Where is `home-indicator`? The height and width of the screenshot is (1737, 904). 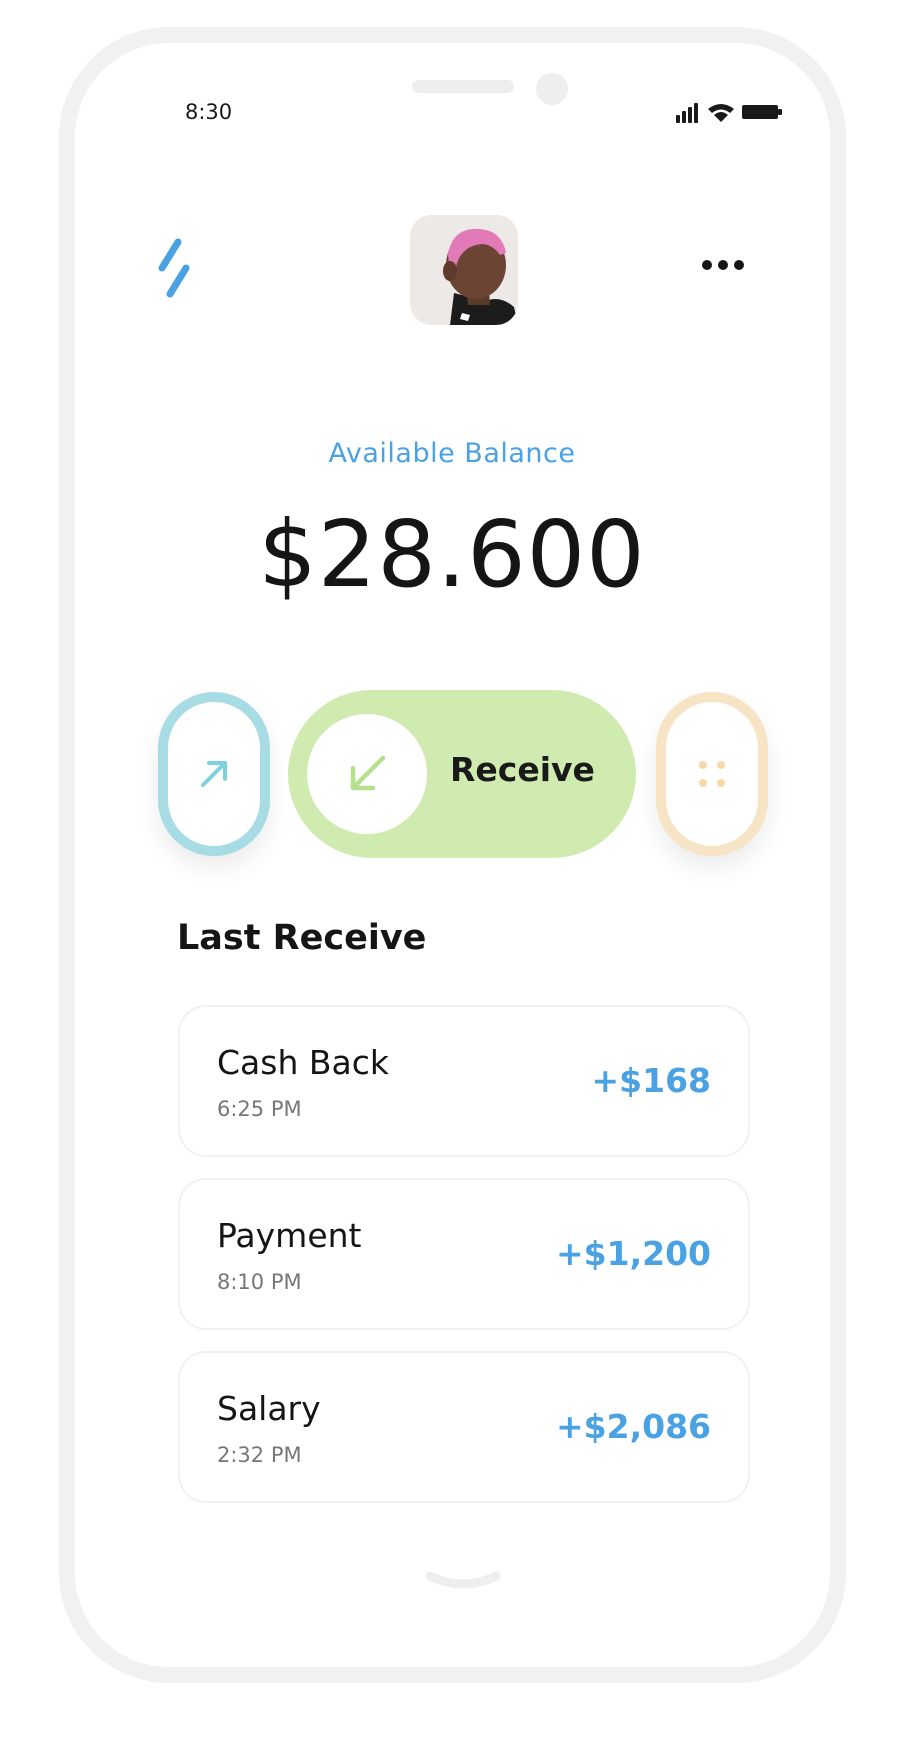
home-indicator is located at coordinates (463, 1583).